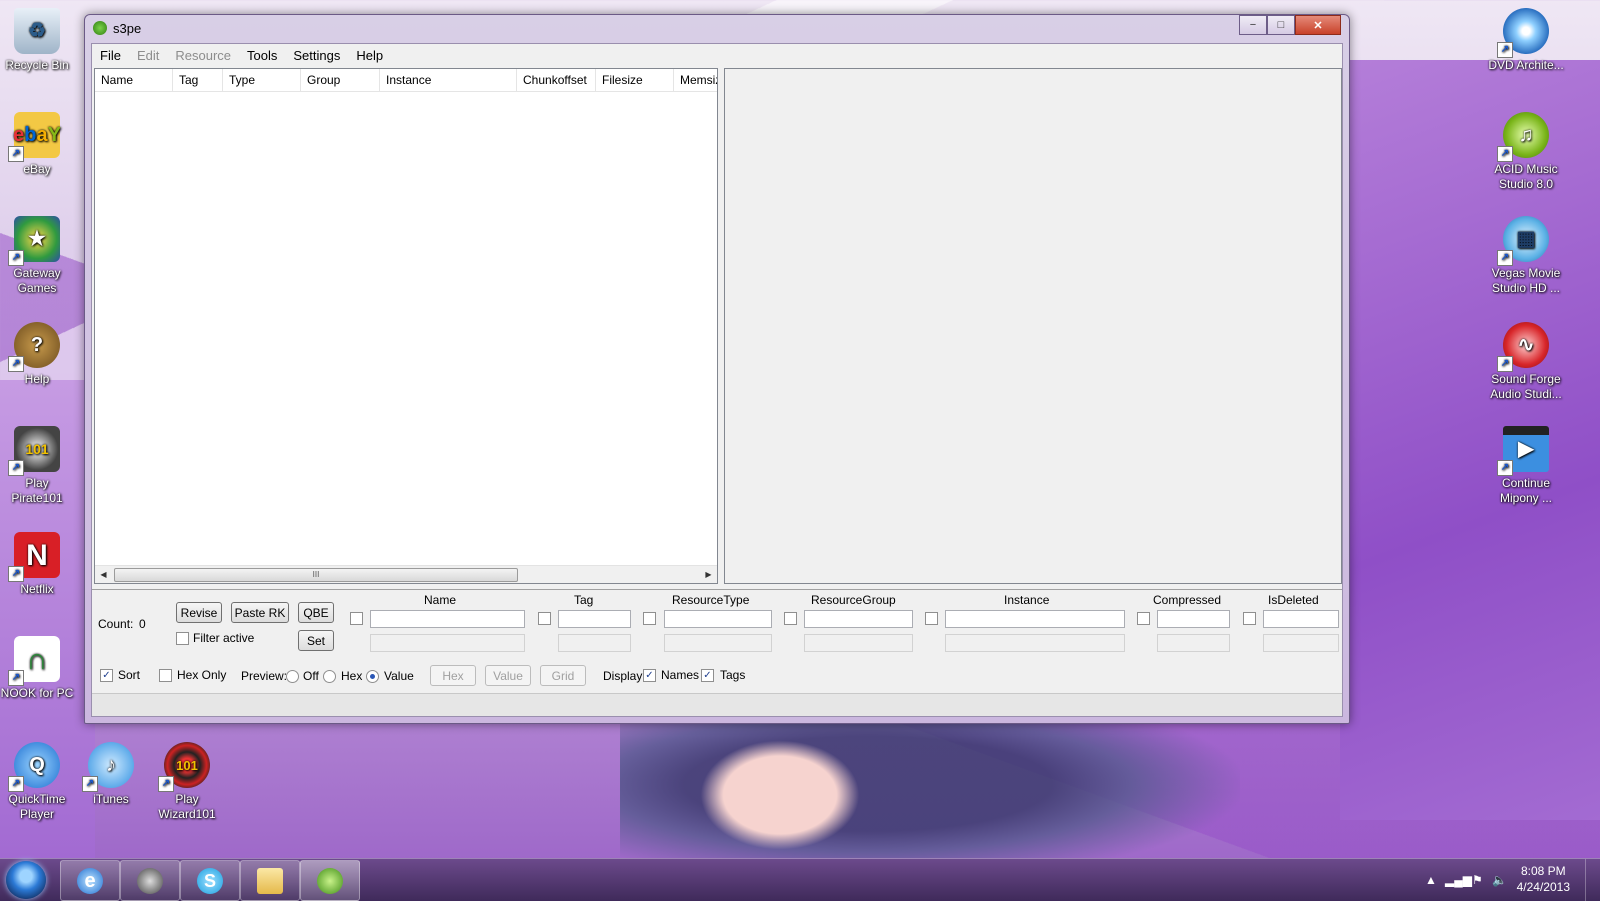 The image size is (1600, 901). Describe the element at coordinates (110, 56) in the screenshot. I see `menu-file: File` at that location.